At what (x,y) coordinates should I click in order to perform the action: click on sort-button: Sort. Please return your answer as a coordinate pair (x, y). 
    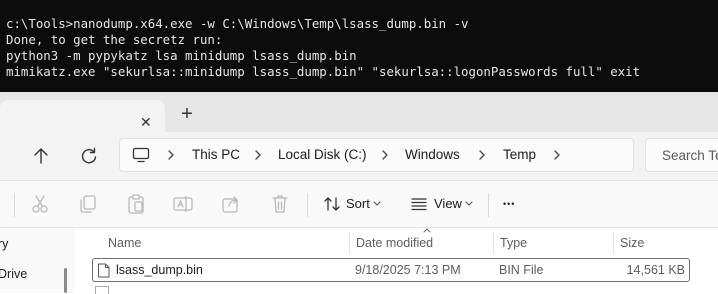
    Looking at the image, I should click on (354, 204).